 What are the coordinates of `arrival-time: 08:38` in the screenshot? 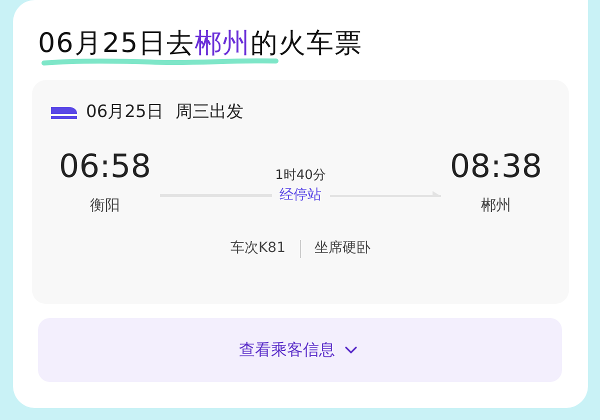 It's located at (496, 166).